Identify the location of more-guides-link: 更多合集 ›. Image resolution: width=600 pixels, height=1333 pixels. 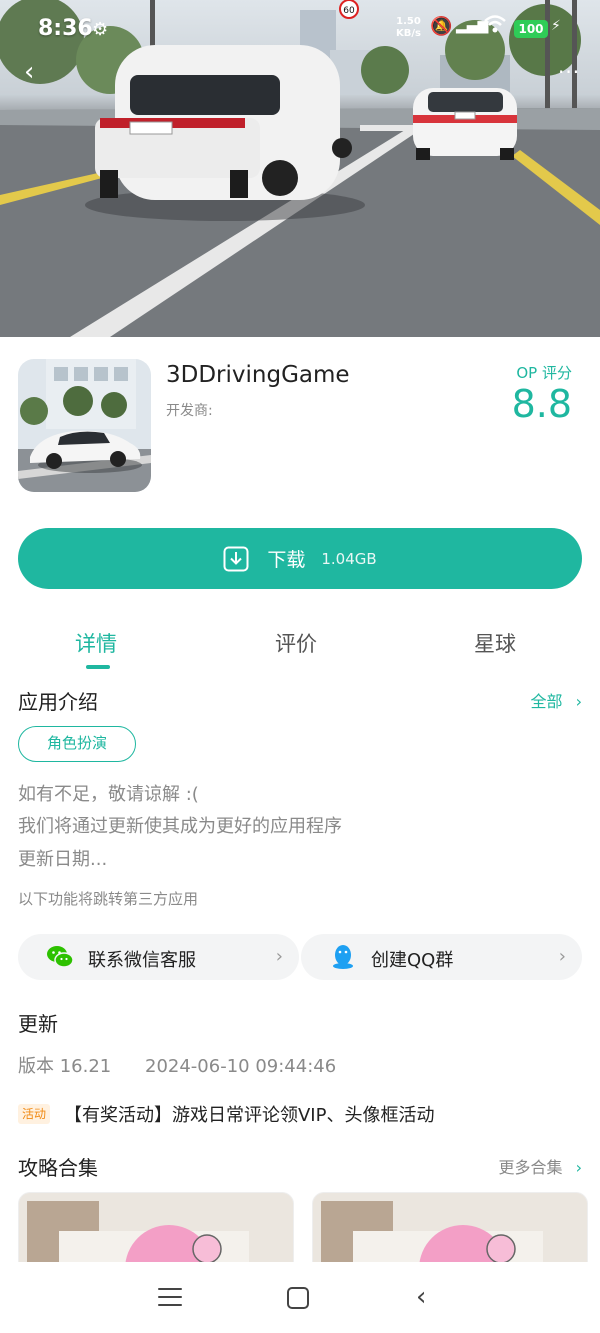
(540, 1166).